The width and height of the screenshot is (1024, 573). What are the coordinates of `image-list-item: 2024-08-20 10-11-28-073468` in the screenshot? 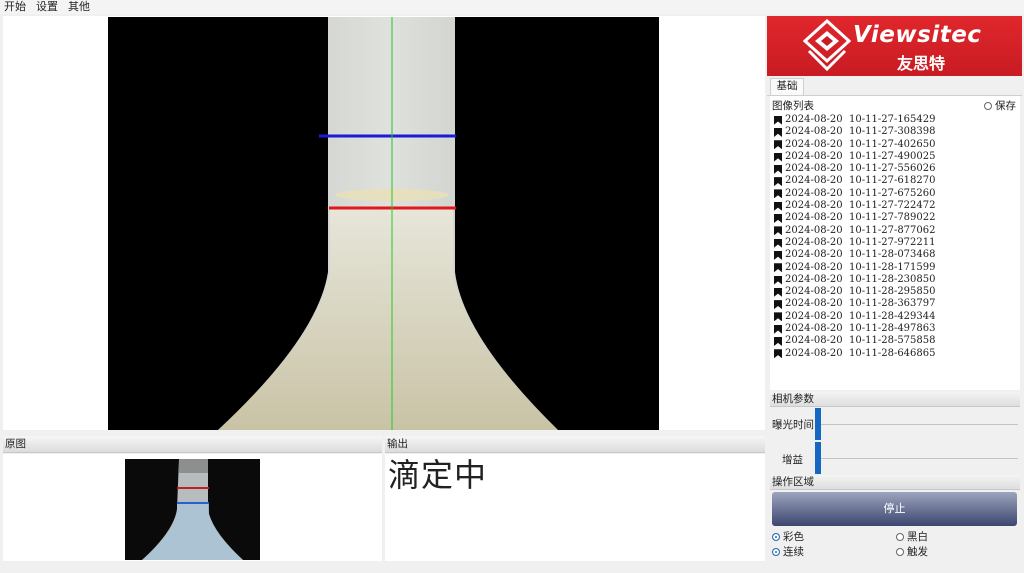 It's located at (894, 255).